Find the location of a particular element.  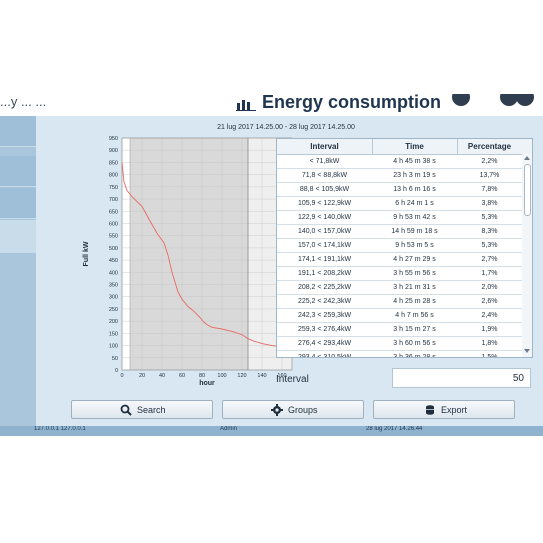

cell-time: 4 h 45 m 38 s is located at coordinates (414, 161).